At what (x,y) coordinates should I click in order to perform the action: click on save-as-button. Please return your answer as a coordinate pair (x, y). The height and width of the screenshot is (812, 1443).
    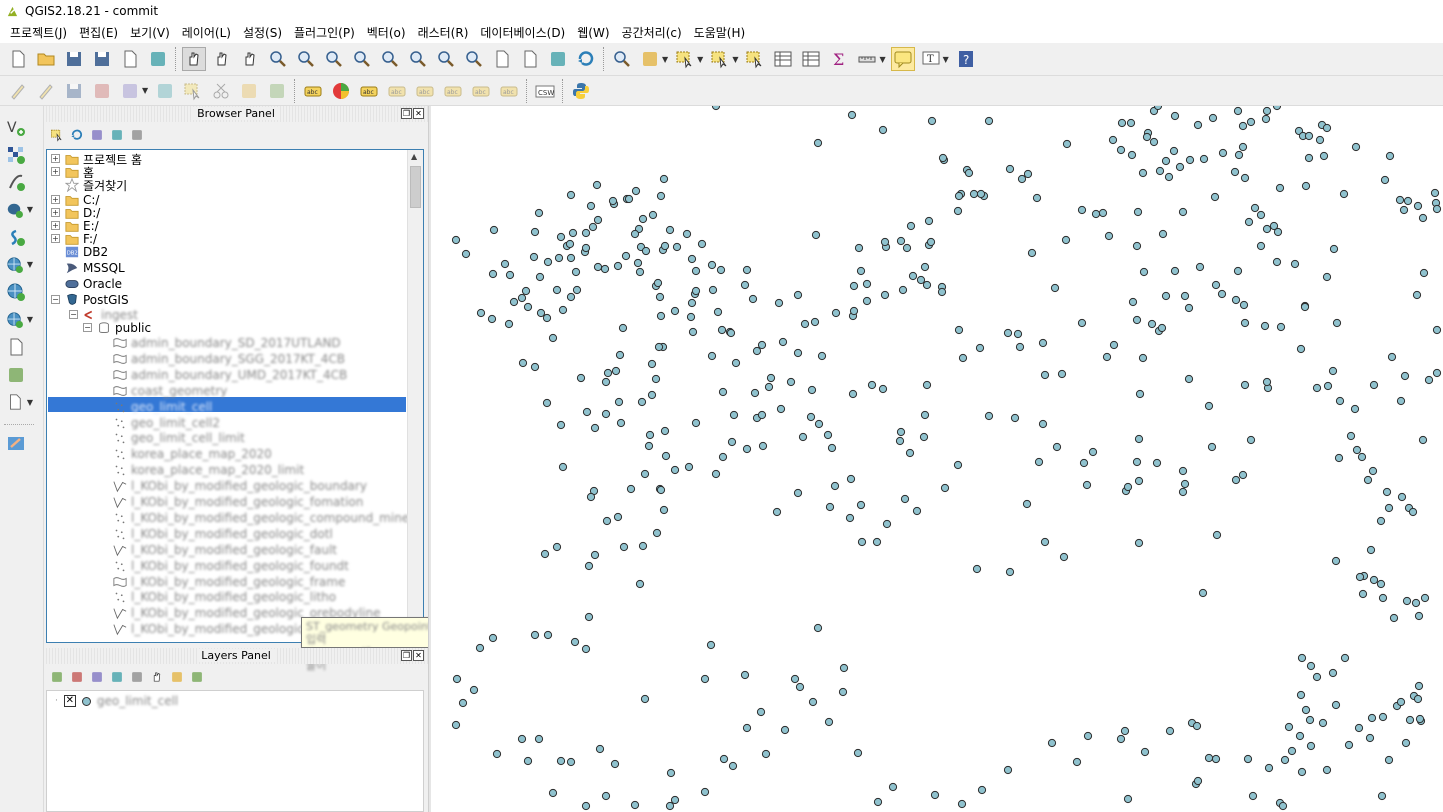
    Looking at the image, I should click on (102, 59).